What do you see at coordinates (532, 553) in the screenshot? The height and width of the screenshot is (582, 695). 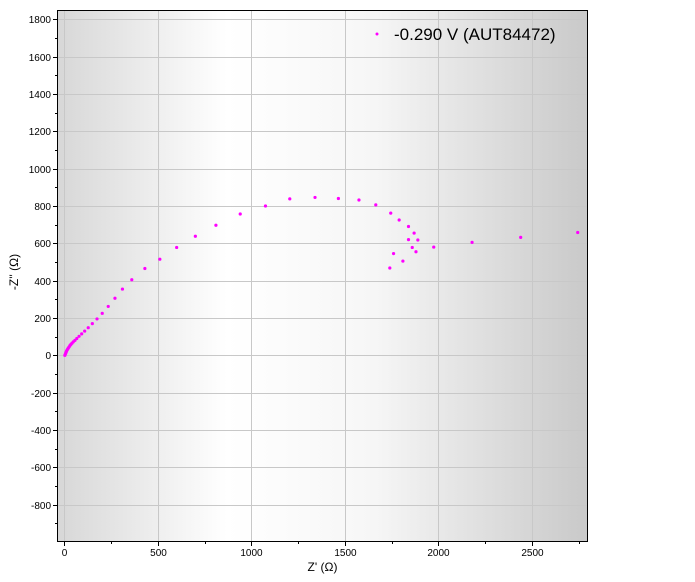 I see `x-tick-label: 2500` at bounding box center [532, 553].